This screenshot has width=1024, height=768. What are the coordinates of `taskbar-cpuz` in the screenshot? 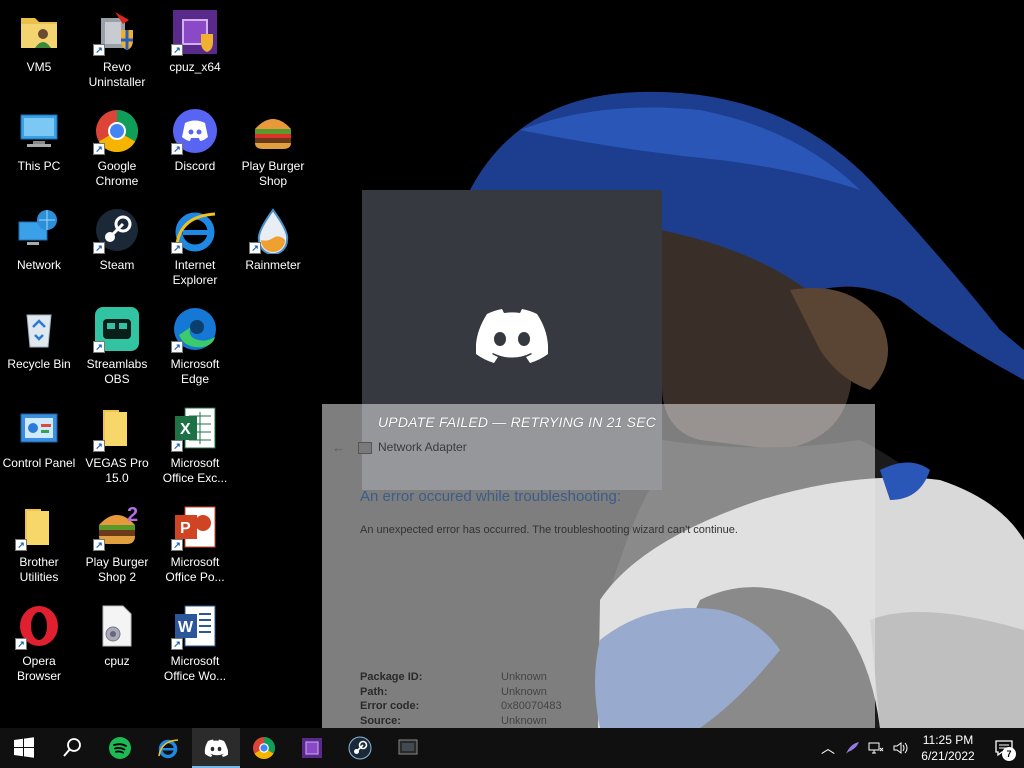 It's located at (312, 748).